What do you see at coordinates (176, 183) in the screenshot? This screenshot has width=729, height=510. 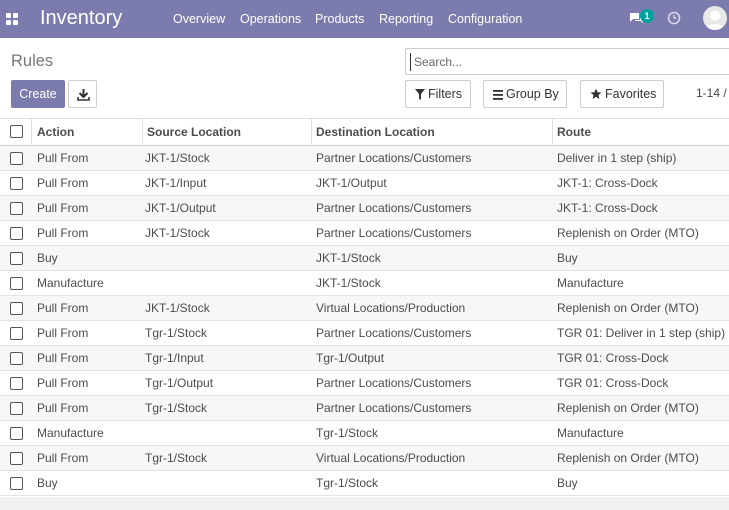 I see `cell-source: JKT-1/Input` at bounding box center [176, 183].